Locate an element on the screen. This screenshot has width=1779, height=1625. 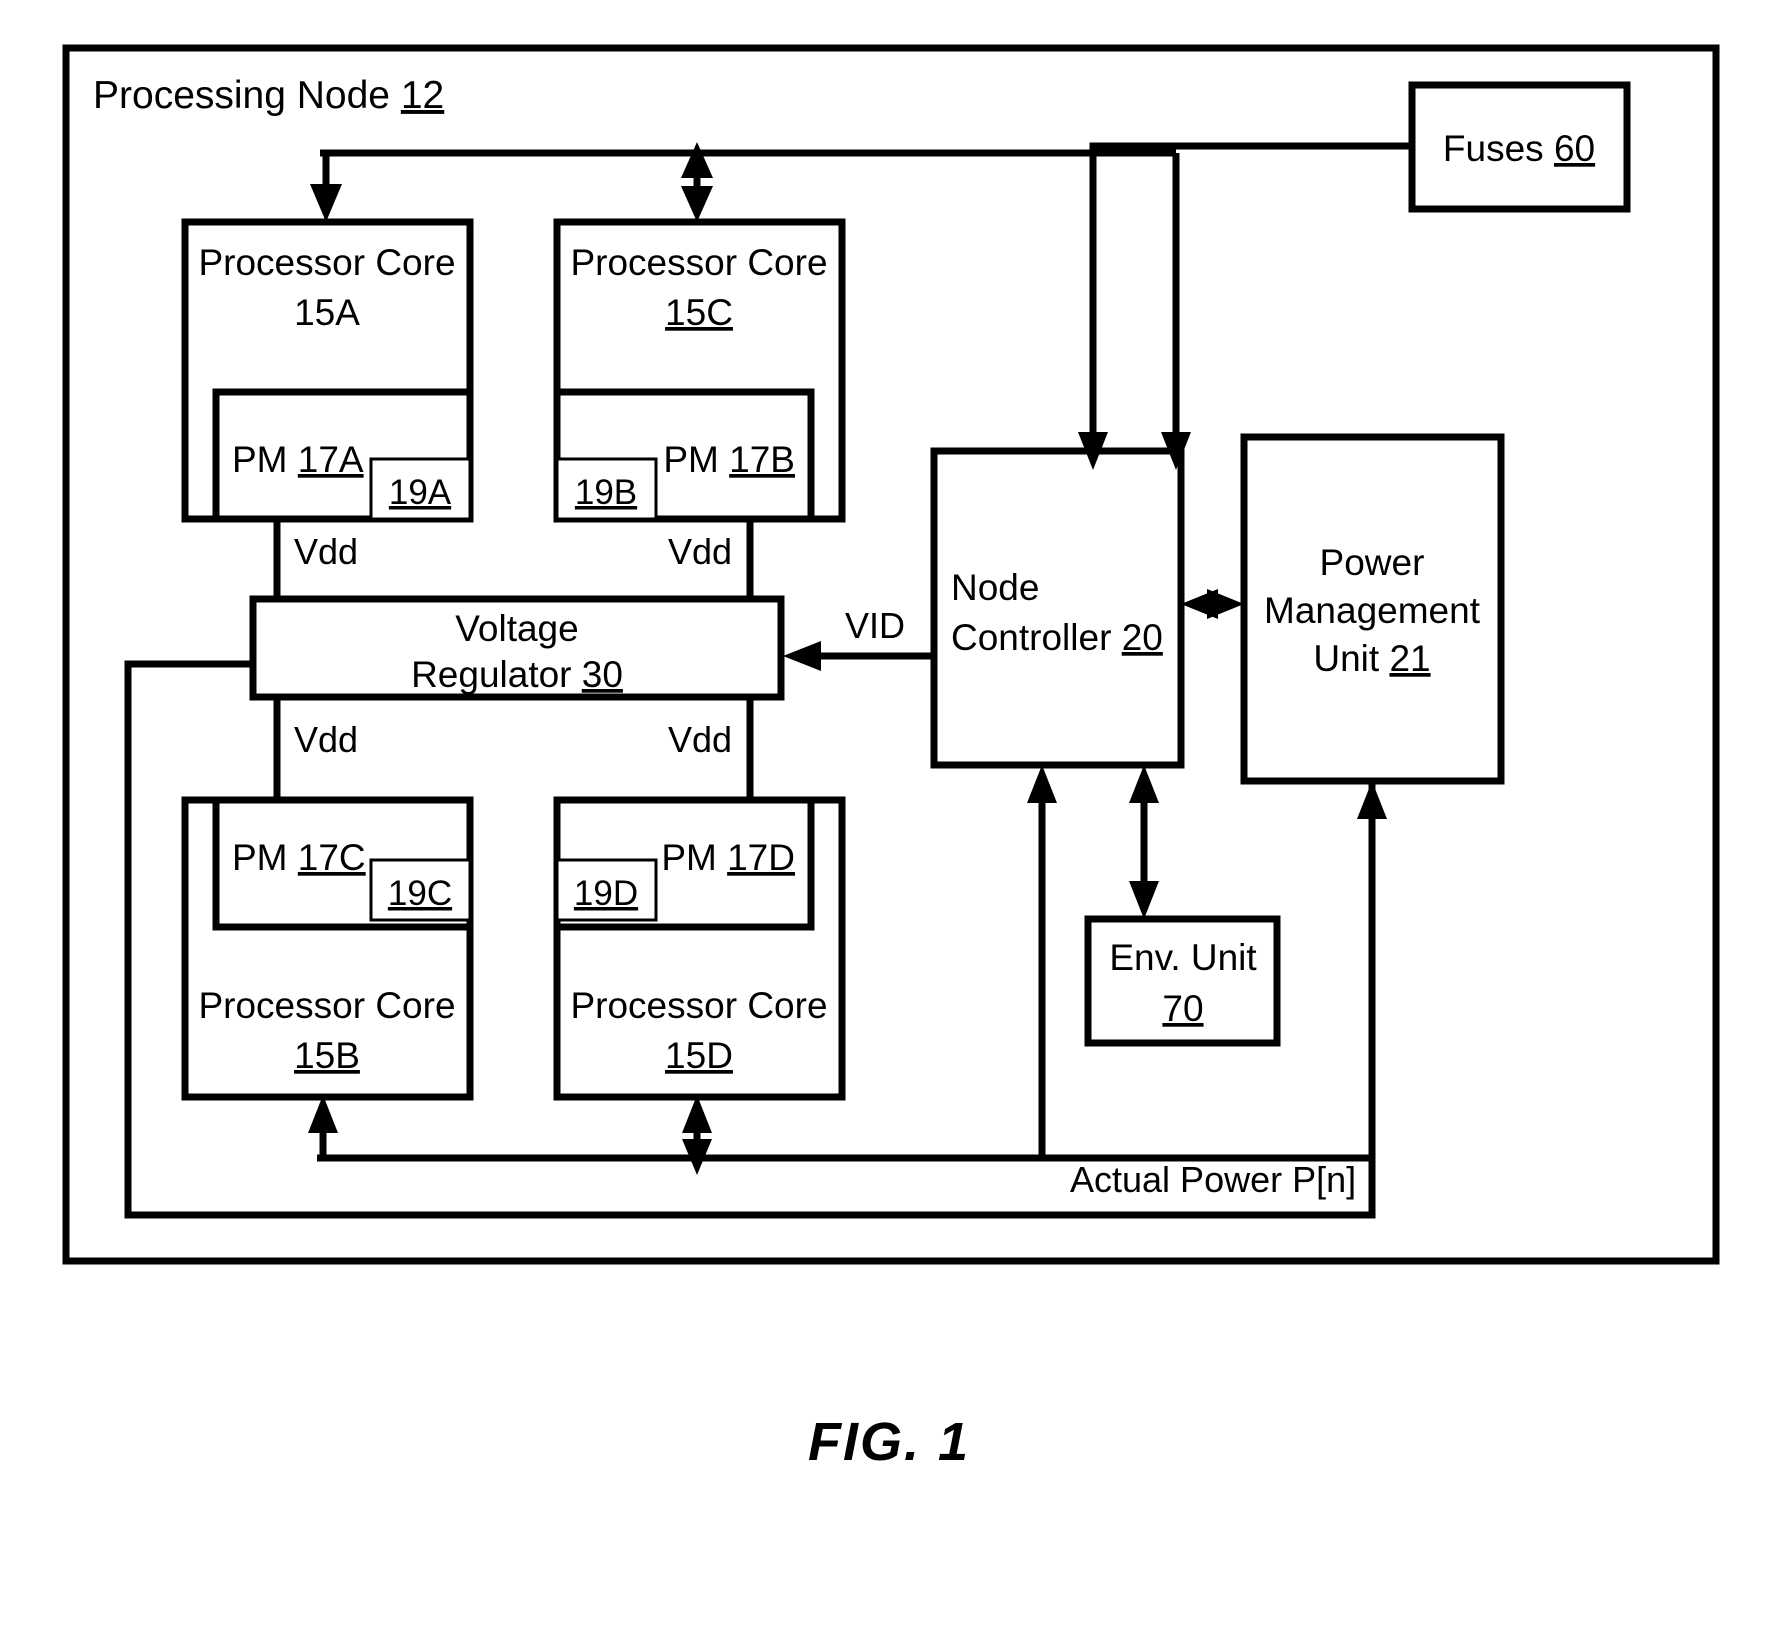
pm-17d-label: PM 17D is located at coordinates (728, 857).